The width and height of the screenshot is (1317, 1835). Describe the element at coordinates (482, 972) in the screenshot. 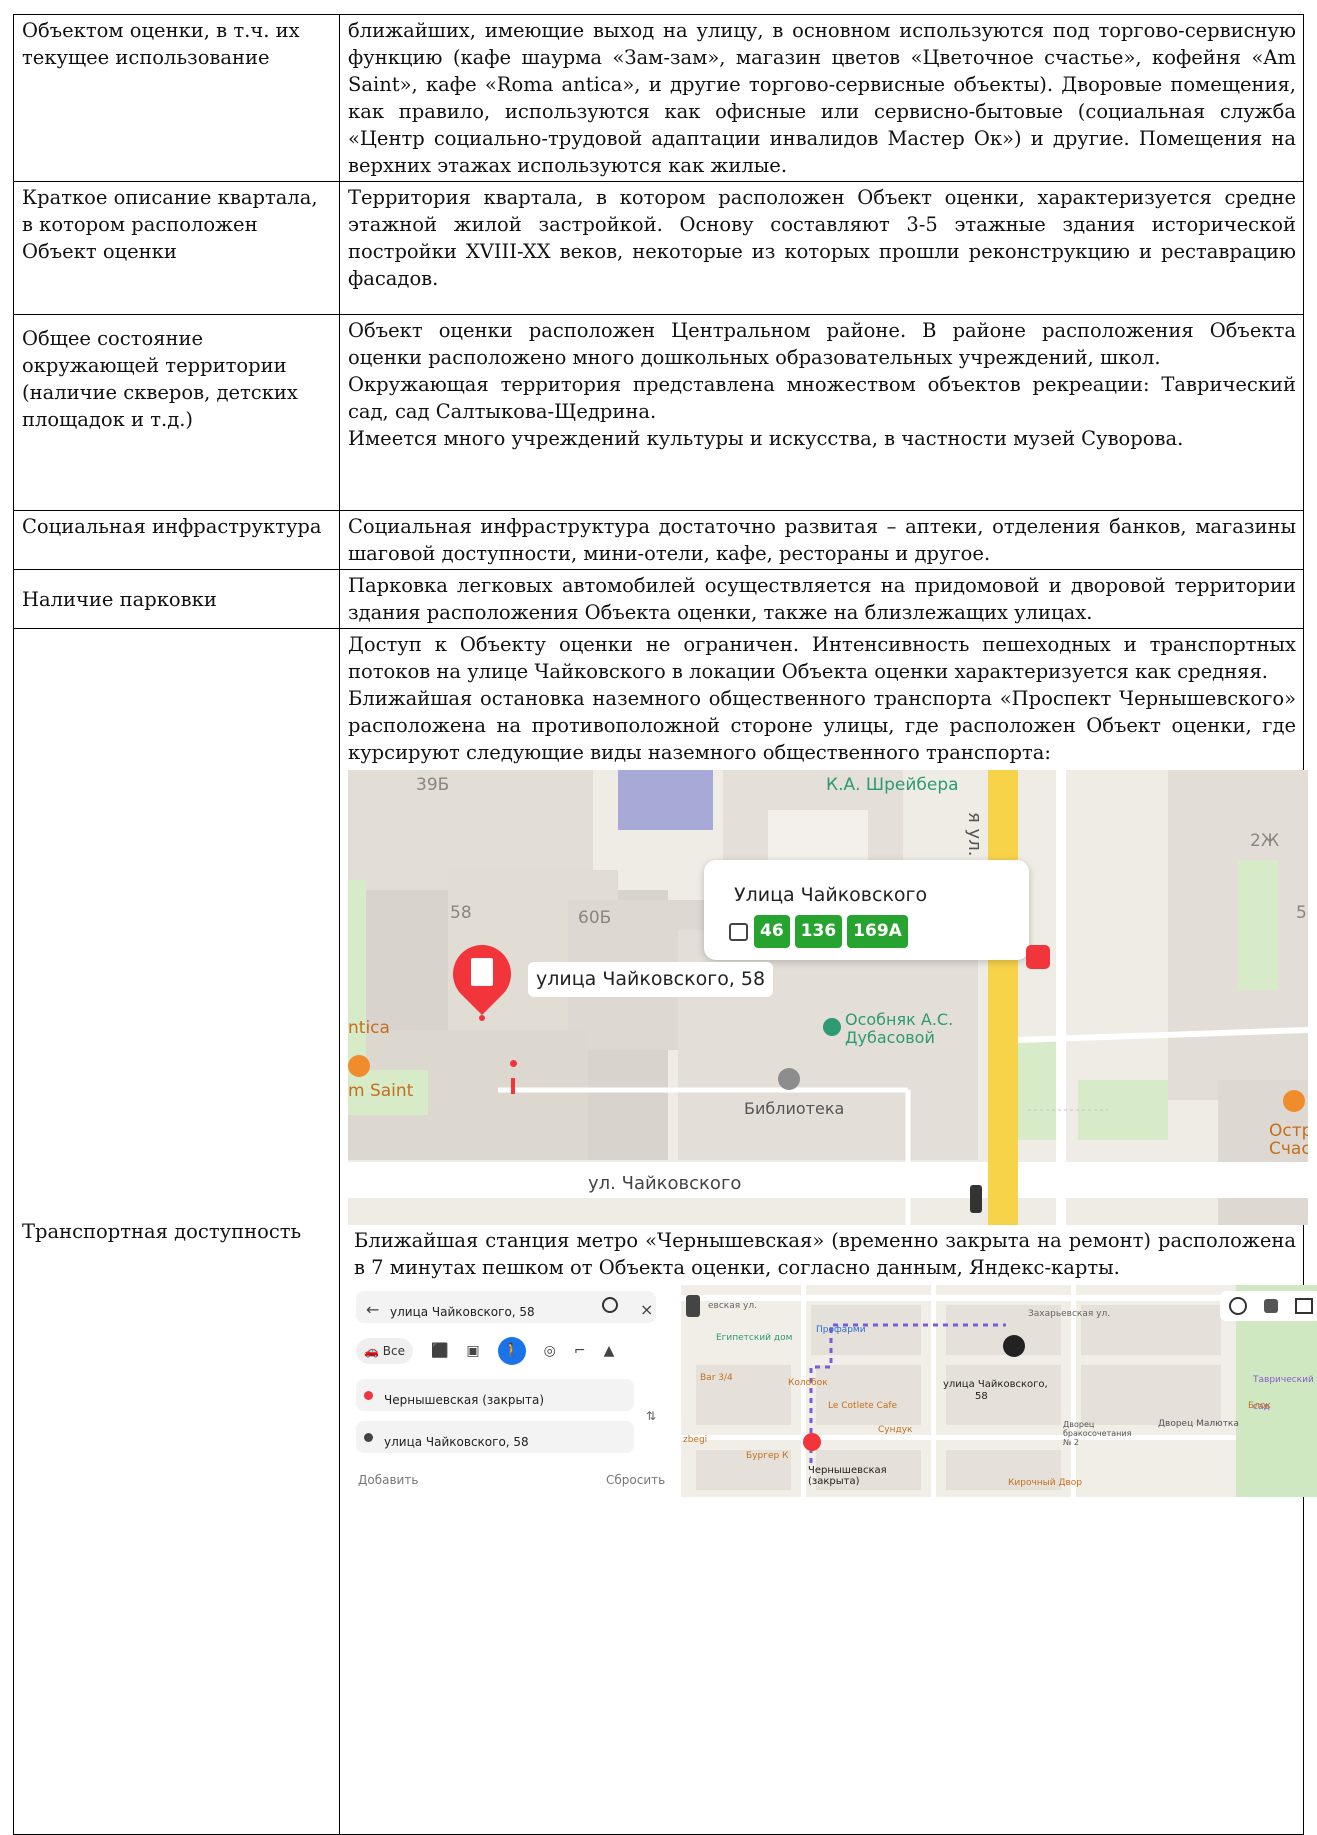

I see `building-icon` at that location.